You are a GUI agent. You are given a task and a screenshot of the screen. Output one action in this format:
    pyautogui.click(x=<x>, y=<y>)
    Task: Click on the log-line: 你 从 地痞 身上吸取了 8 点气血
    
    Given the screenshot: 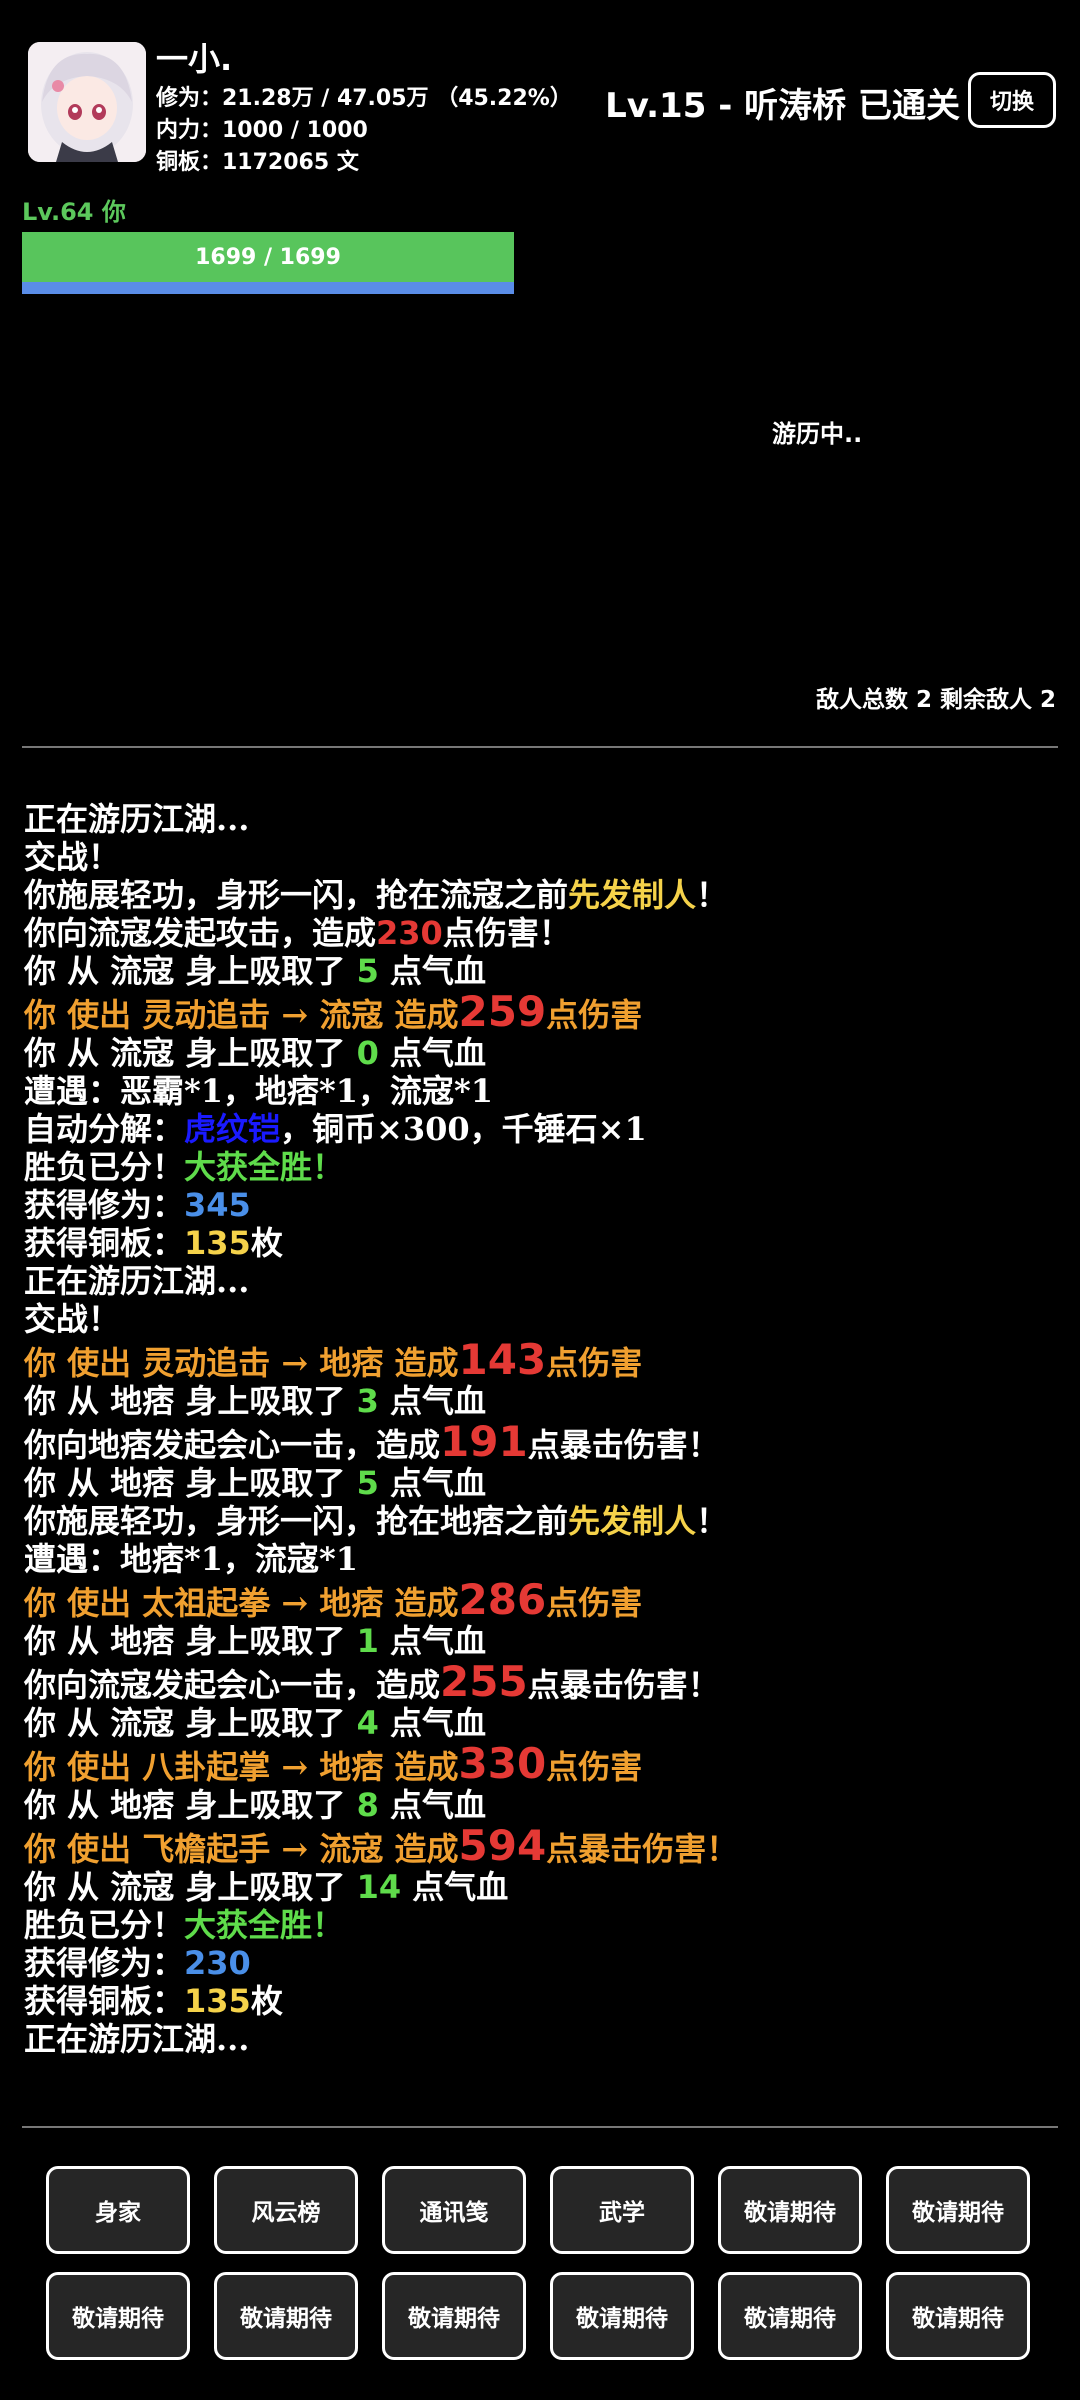 What is the action you would take?
    pyautogui.click(x=544, y=1805)
    